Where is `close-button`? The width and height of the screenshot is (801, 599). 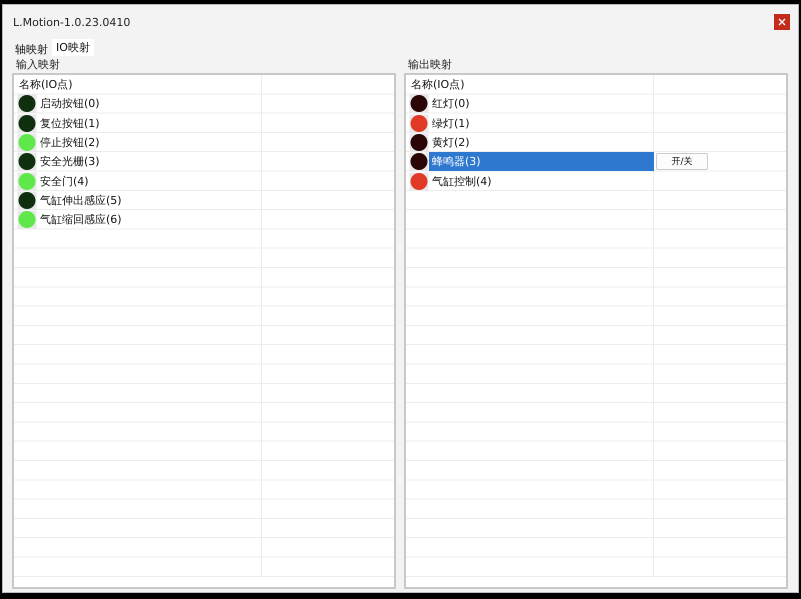
close-button is located at coordinates (782, 22).